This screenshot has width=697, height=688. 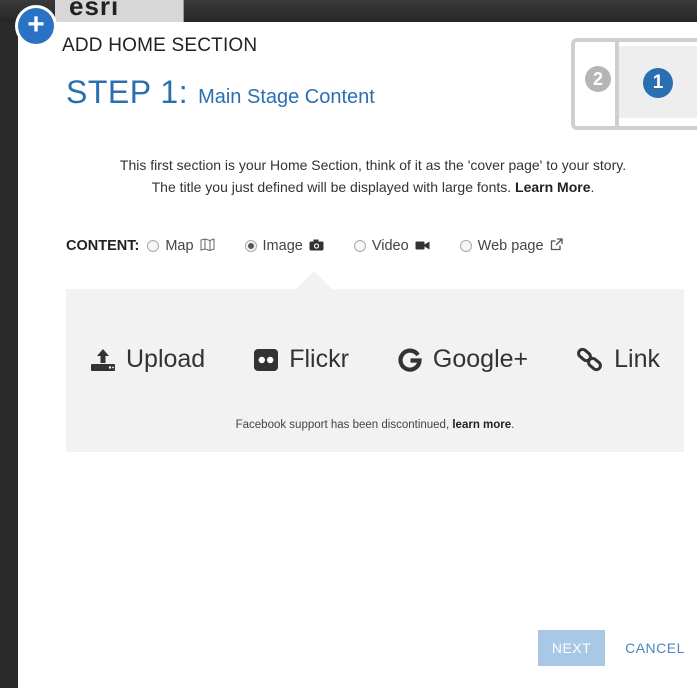 I want to click on image-option-label: Image, so click(x=282, y=246).